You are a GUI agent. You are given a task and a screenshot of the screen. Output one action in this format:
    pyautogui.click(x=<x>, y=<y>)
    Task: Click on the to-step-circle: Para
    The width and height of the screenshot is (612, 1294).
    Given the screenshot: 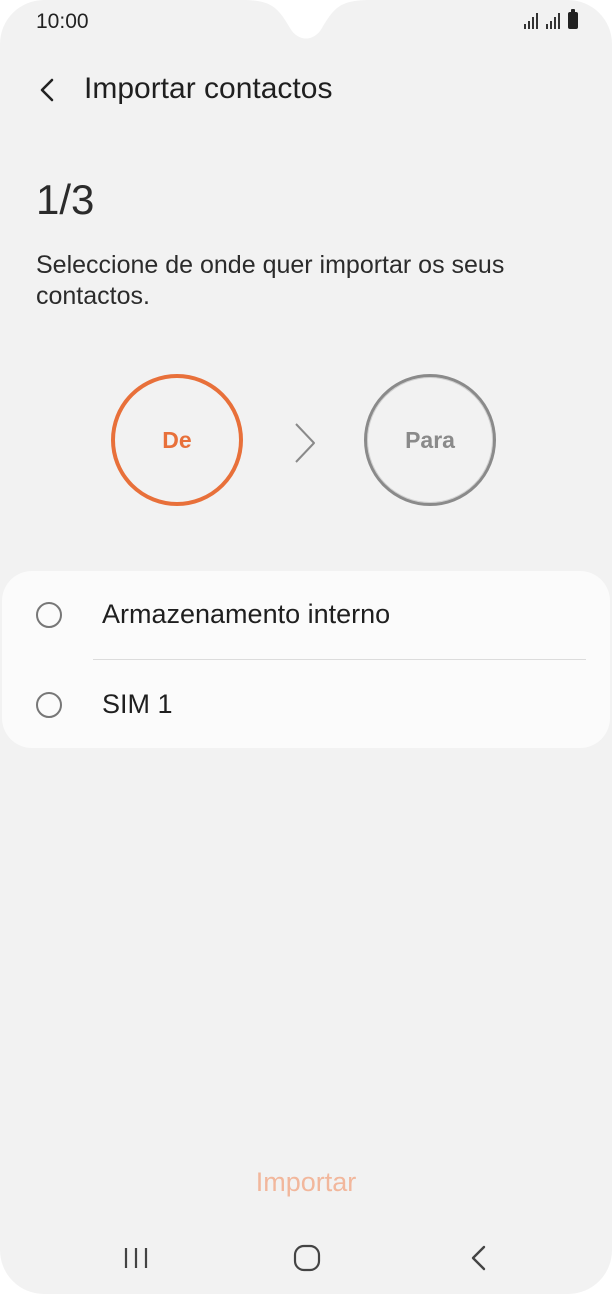 What is the action you would take?
    pyautogui.click(x=430, y=440)
    